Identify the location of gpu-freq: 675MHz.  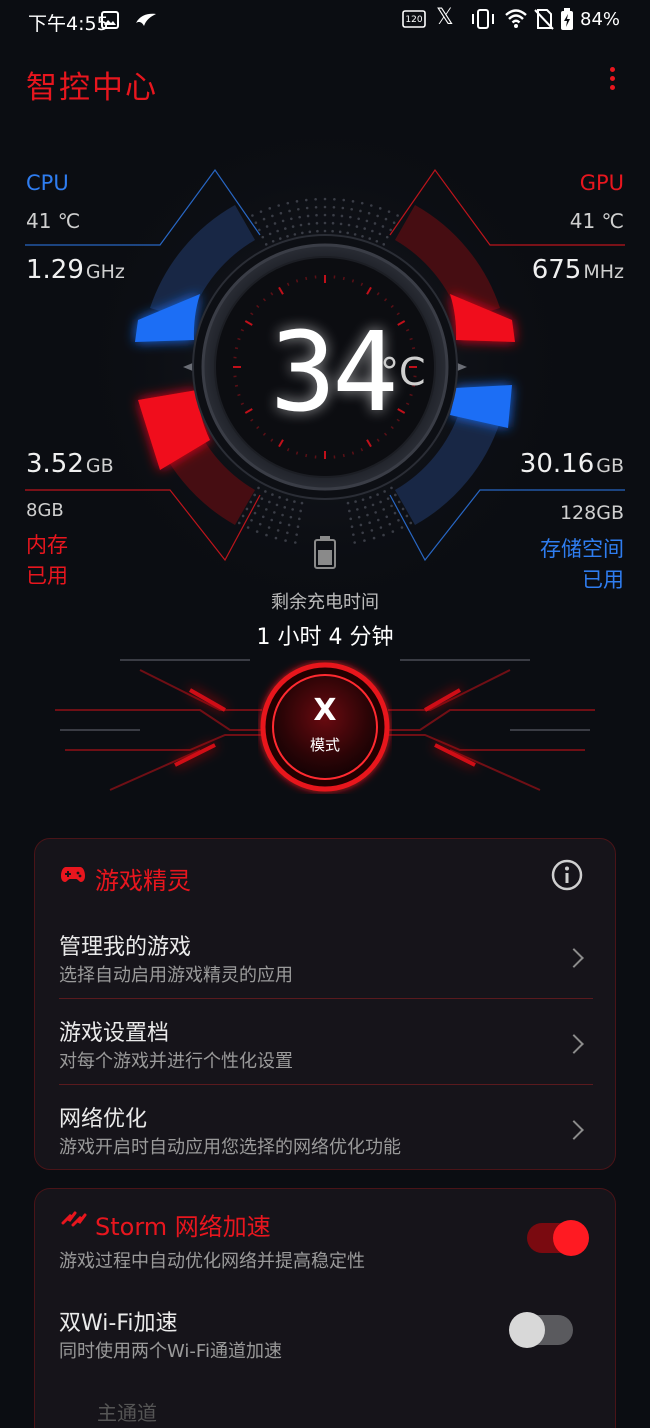
(578, 270).